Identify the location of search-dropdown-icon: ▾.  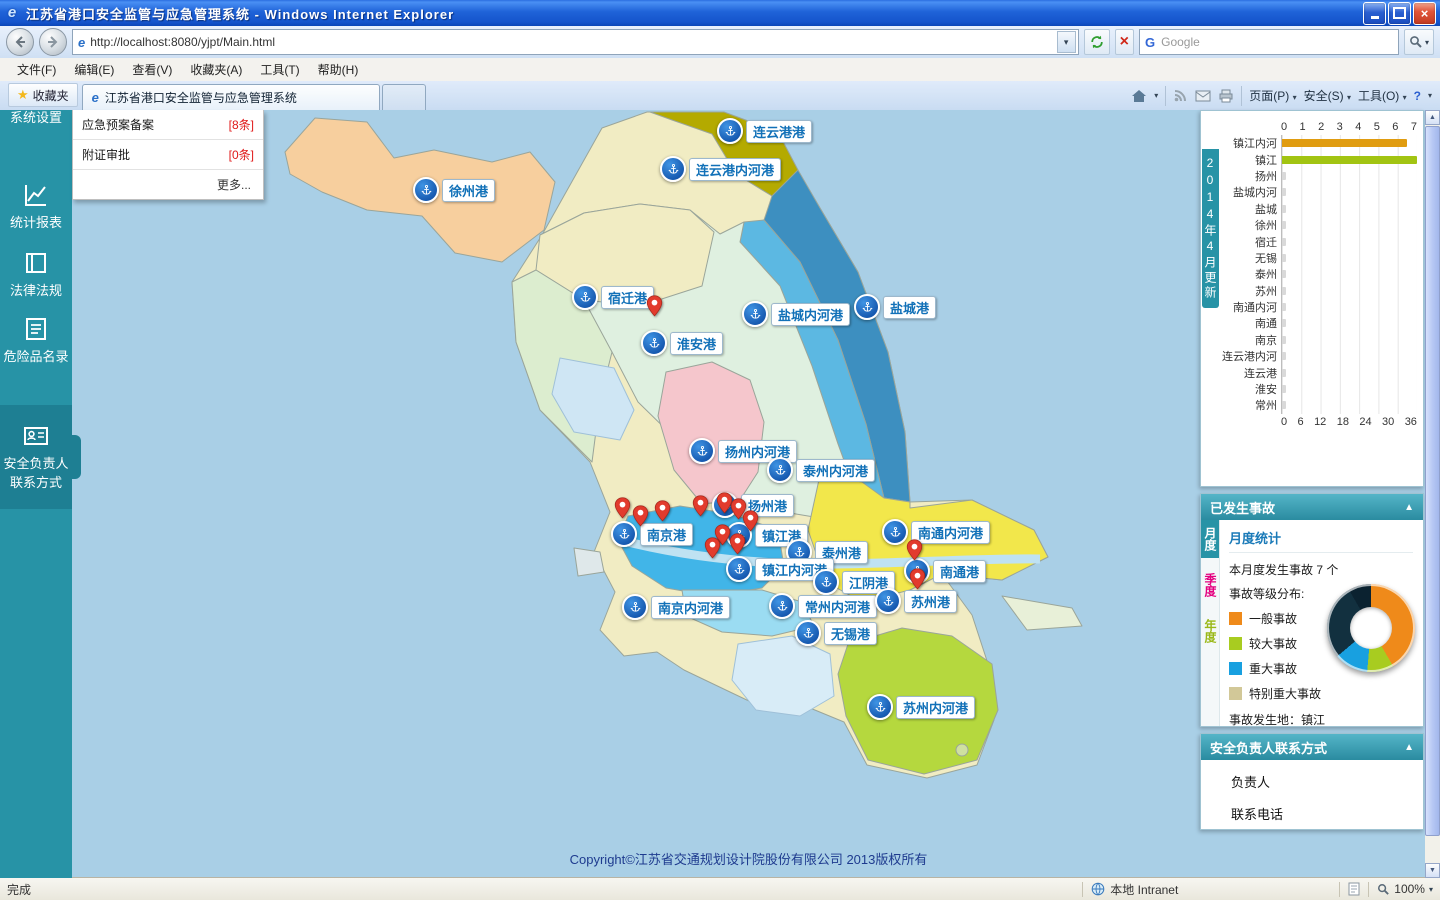
(1426, 42).